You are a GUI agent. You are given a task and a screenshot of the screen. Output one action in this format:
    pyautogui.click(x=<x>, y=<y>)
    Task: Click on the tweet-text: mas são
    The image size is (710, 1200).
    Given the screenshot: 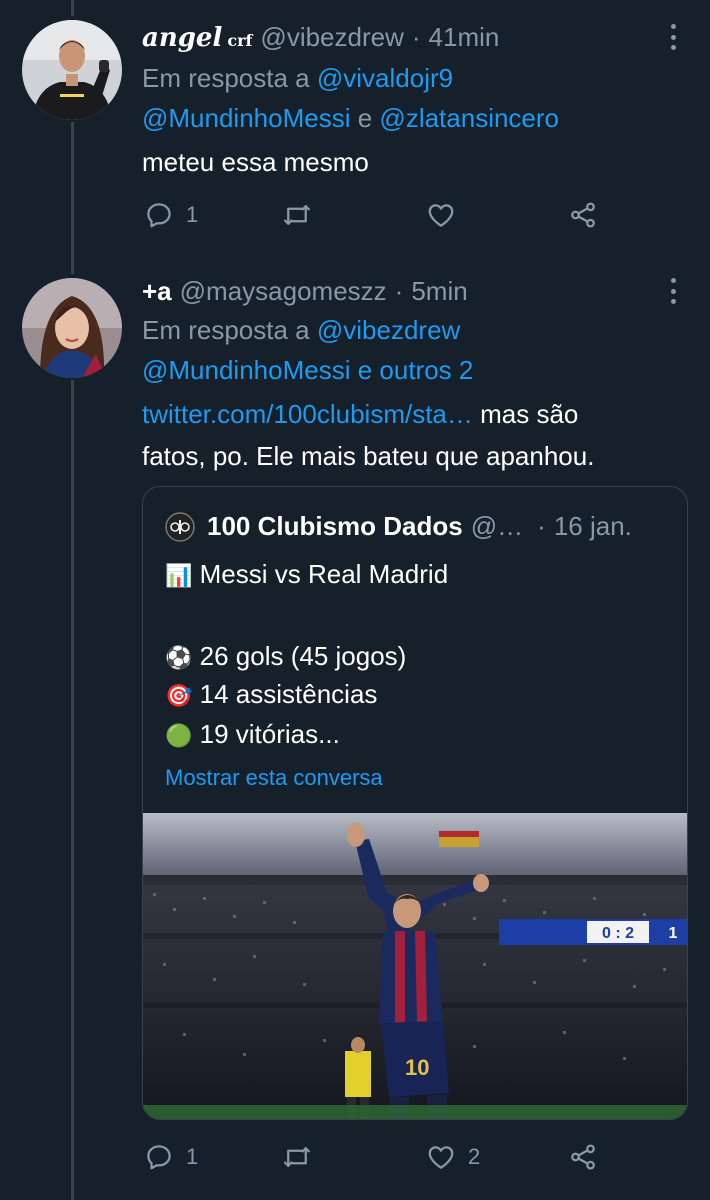 What is the action you would take?
    pyautogui.click(x=529, y=414)
    